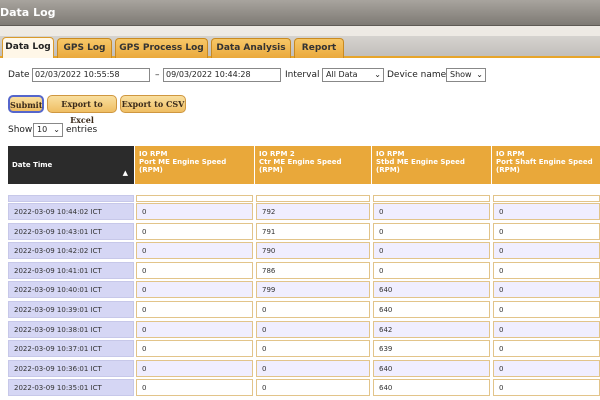 The width and height of the screenshot is (600, 400). Describe the element at coordinates (71, 349) in the screenshot. I see `table-cell-datetime: 2022-03-09 10:37:01 ICT` at that location.